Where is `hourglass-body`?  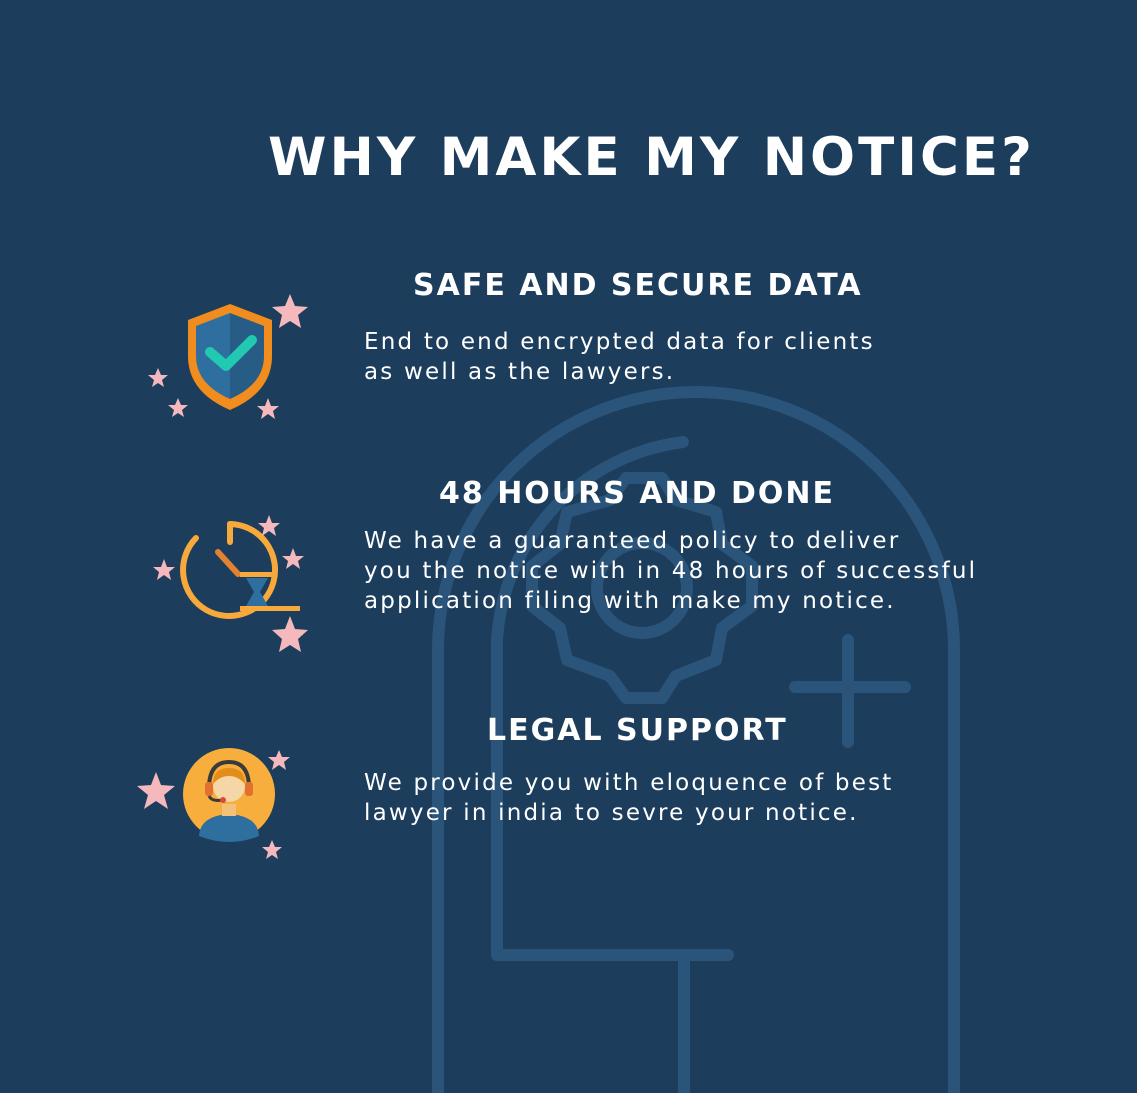
hourglass-body is located at coordinates (257, 592).